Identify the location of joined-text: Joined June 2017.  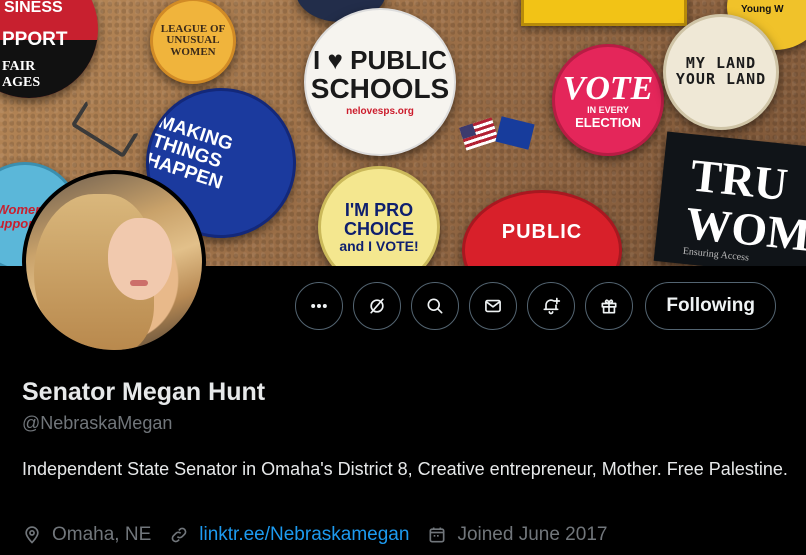
(532, 534).